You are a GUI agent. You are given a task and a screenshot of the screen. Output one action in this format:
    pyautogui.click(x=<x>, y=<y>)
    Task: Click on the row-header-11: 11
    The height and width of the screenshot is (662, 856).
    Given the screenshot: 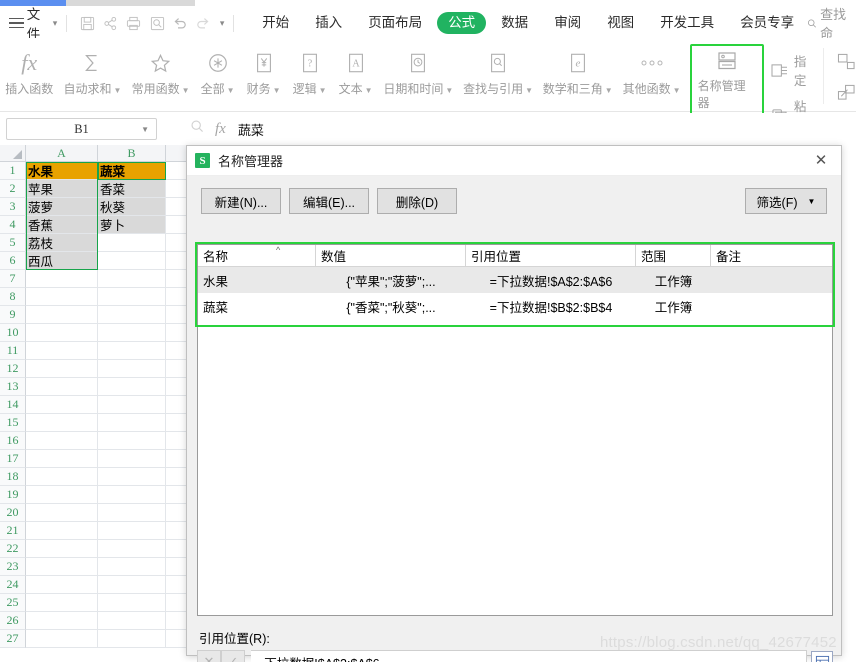 What is the action you would take?
    pyautogui.click(x=13, y=351)
    